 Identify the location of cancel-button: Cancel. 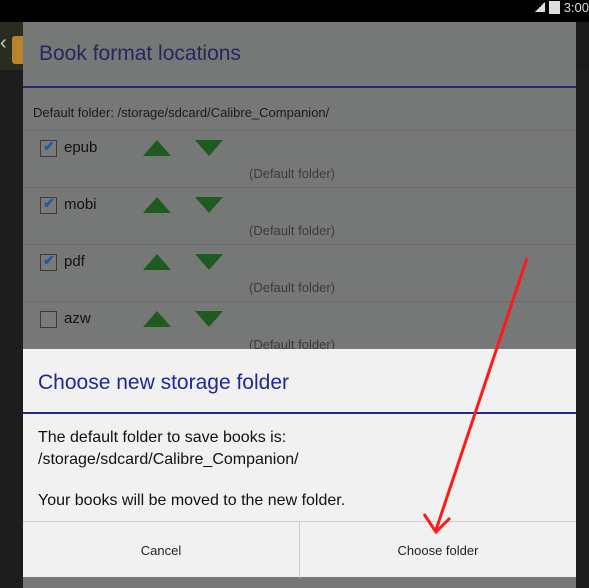
(161, 550).